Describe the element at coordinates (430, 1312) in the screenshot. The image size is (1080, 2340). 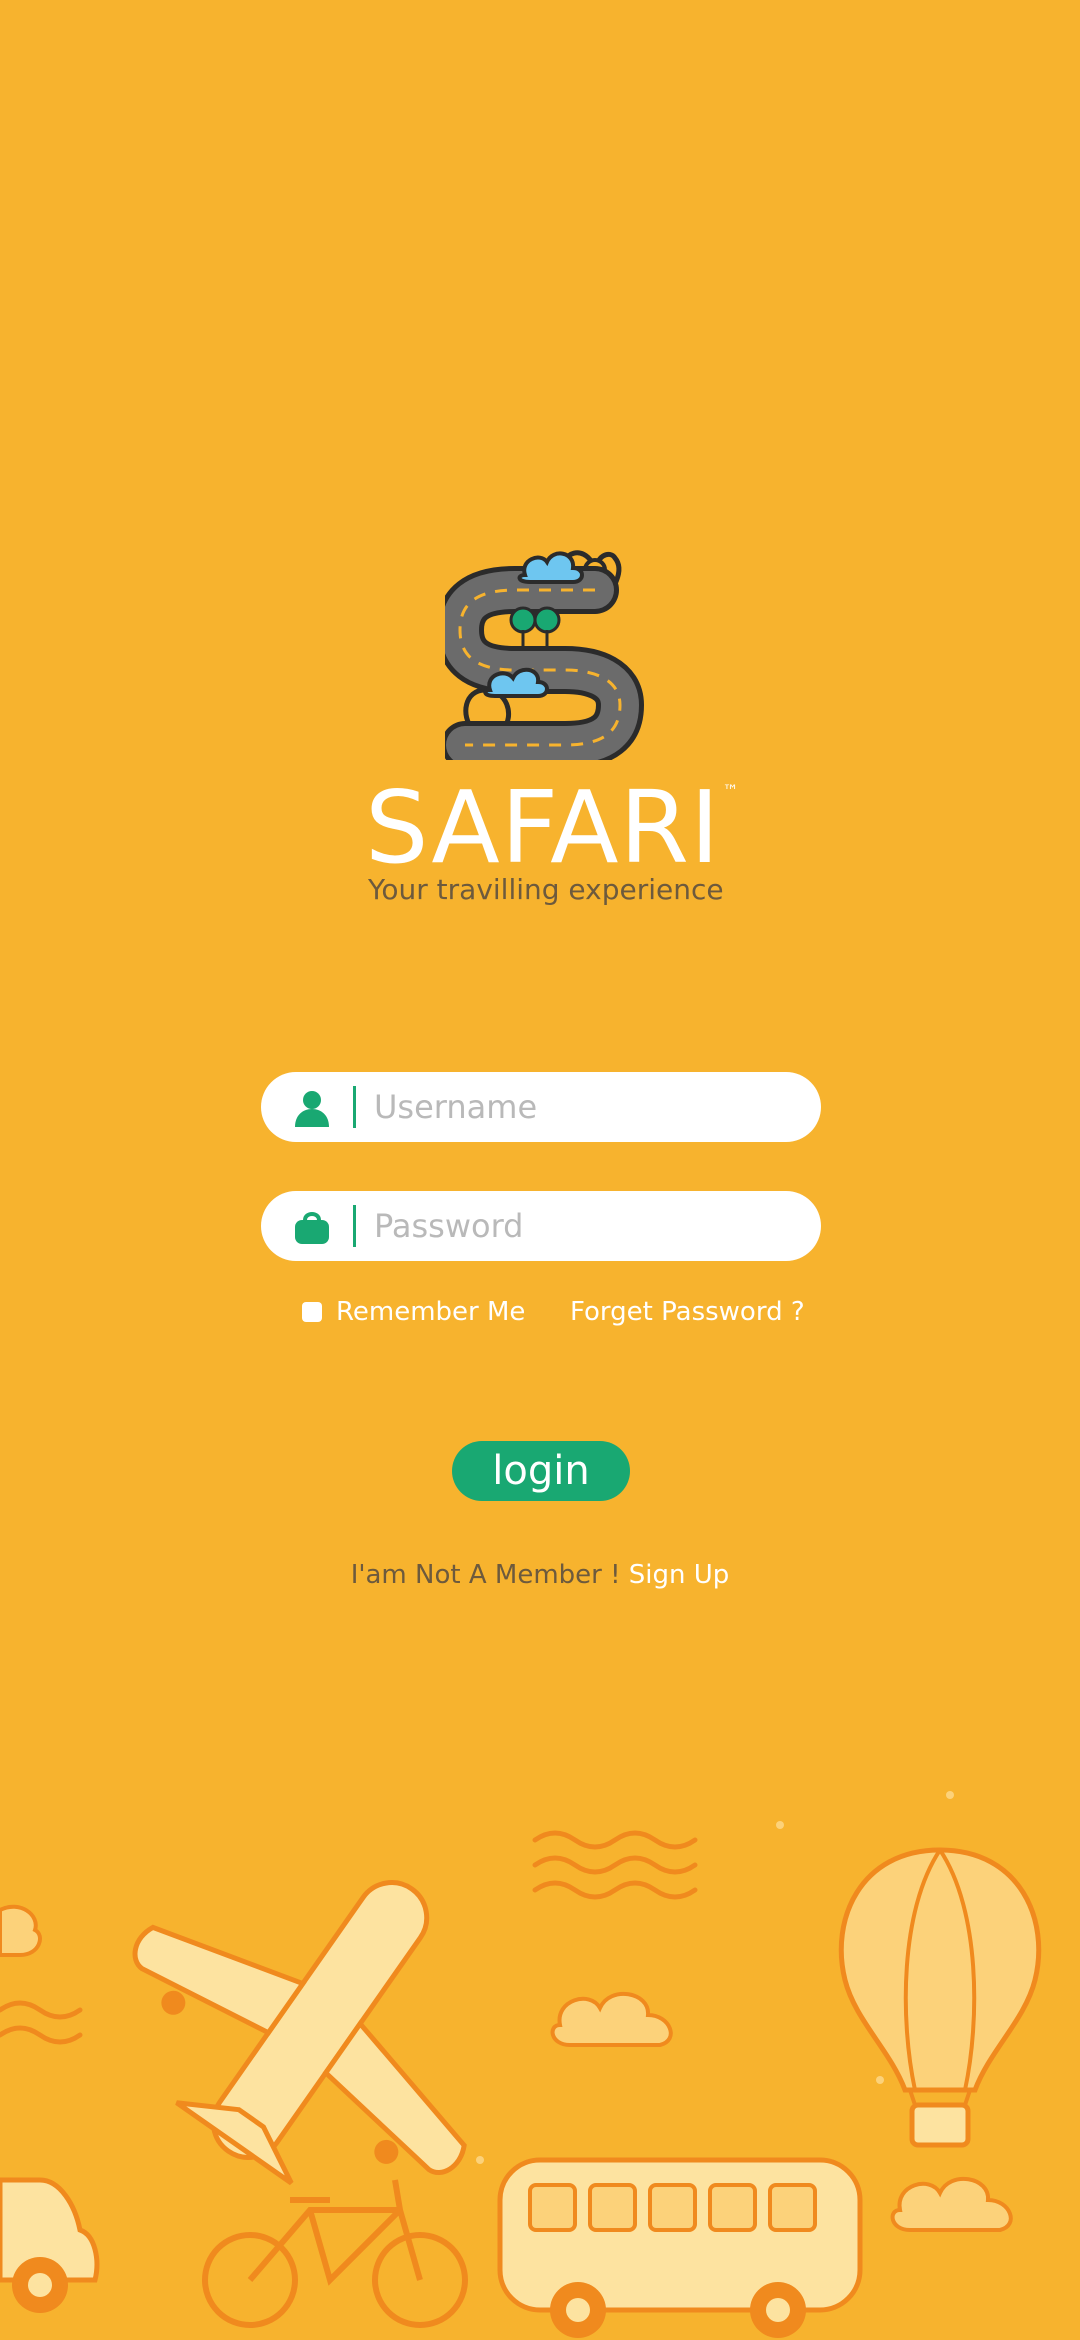
I see `remember-me-label: Remember Me` at that location.